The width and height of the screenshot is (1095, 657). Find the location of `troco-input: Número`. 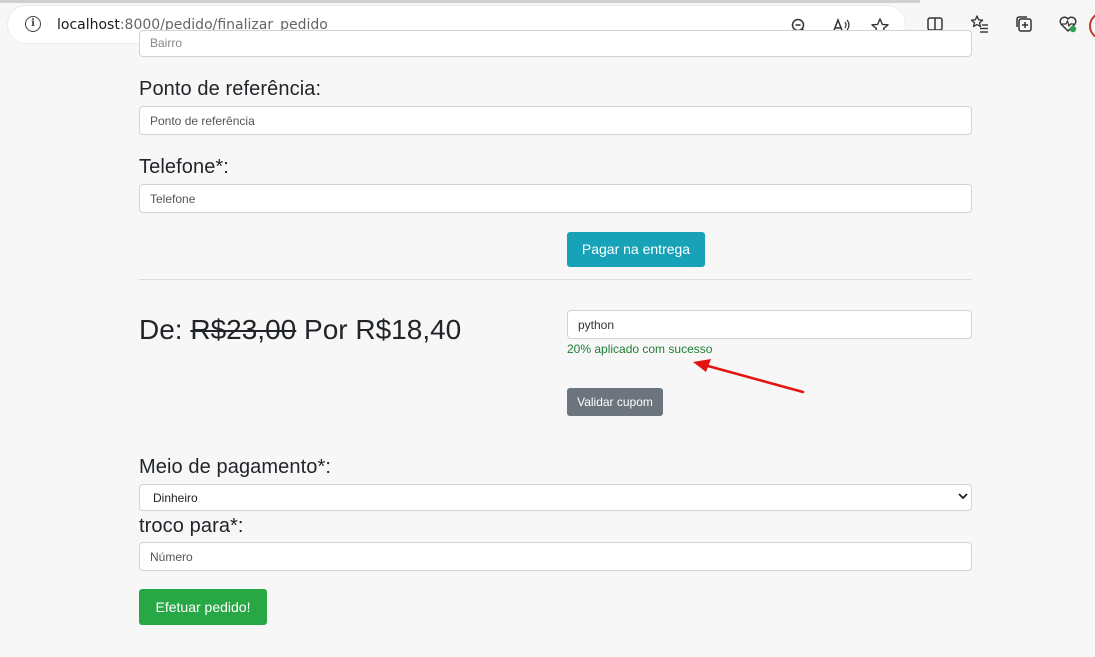

troco-input: Número is located at coordinates (555, 556).